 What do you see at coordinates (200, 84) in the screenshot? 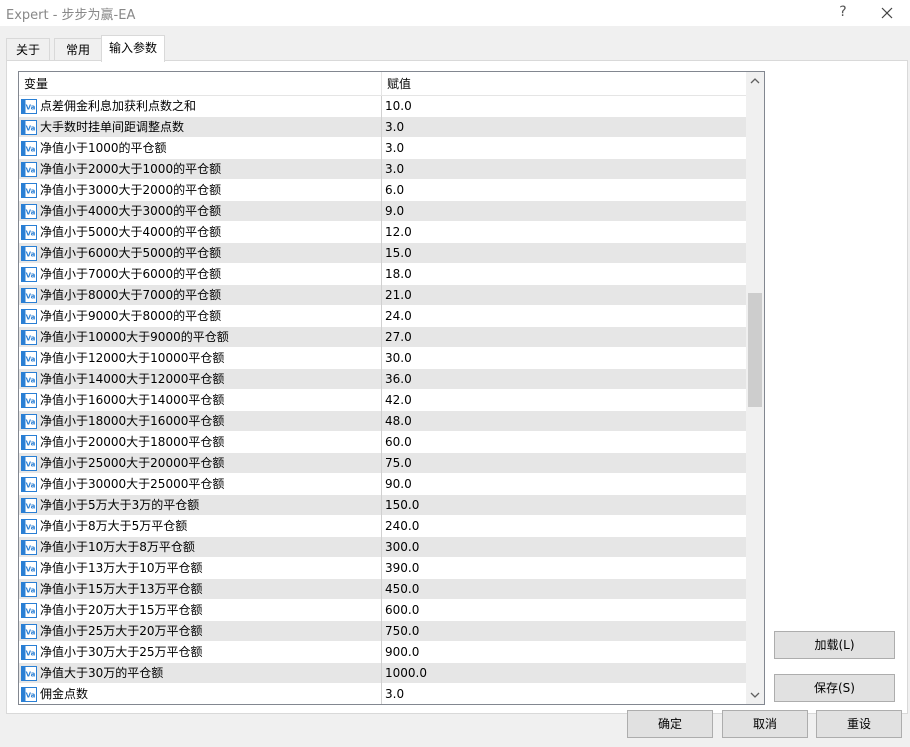
I see `column-header-variable: 变量` at bounding box center [200, 84].